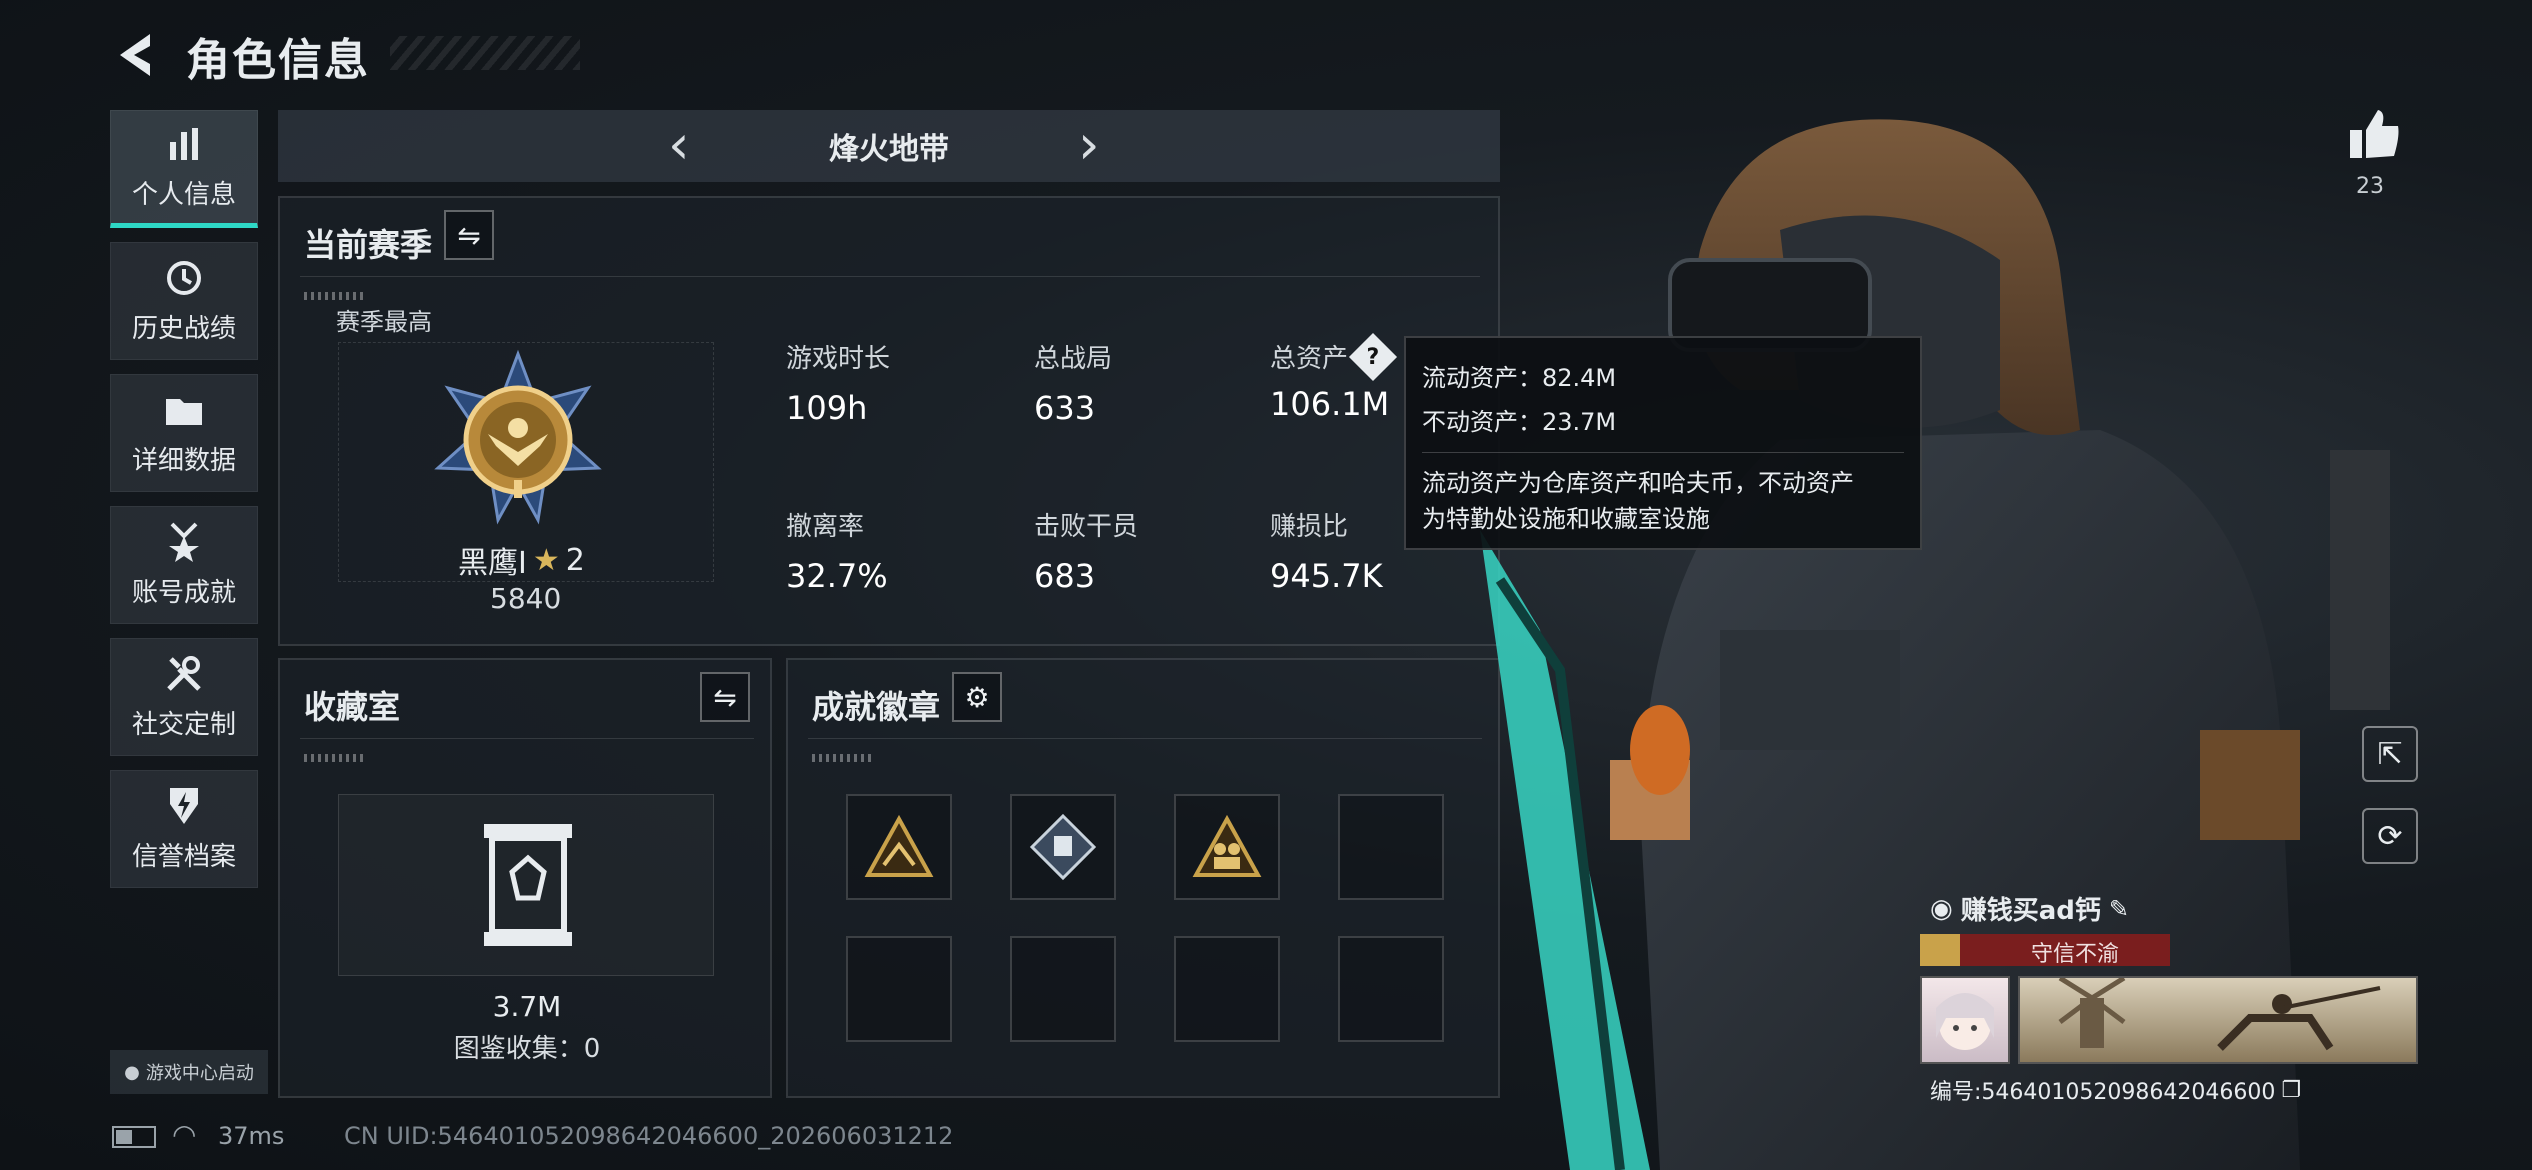  I want to click on triangle-soldiers-badge-icon, so click(1227, 846).